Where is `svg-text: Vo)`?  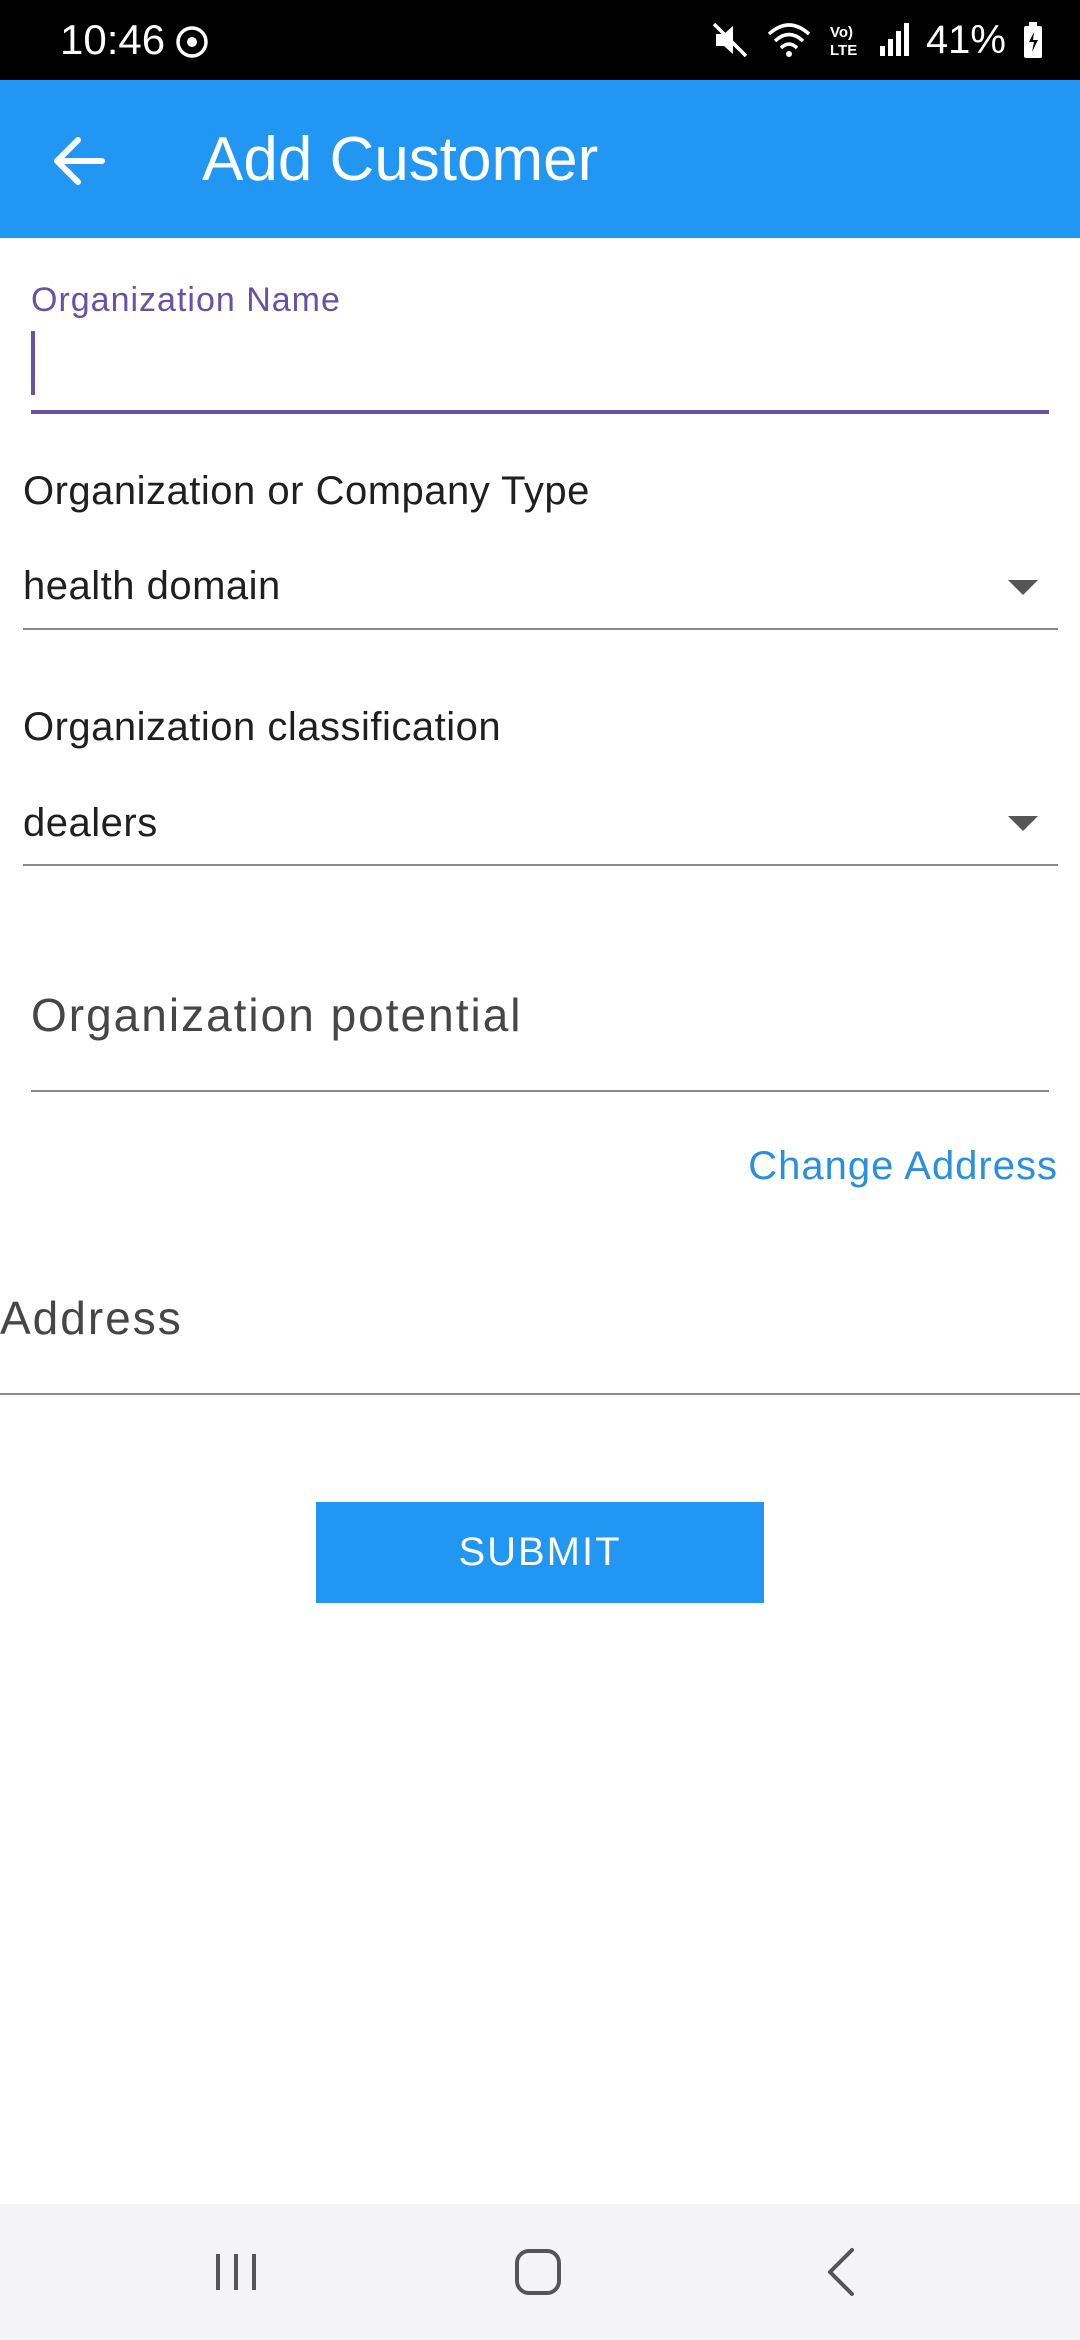
svg-text: Vo) is located at coordinates (841, 32).